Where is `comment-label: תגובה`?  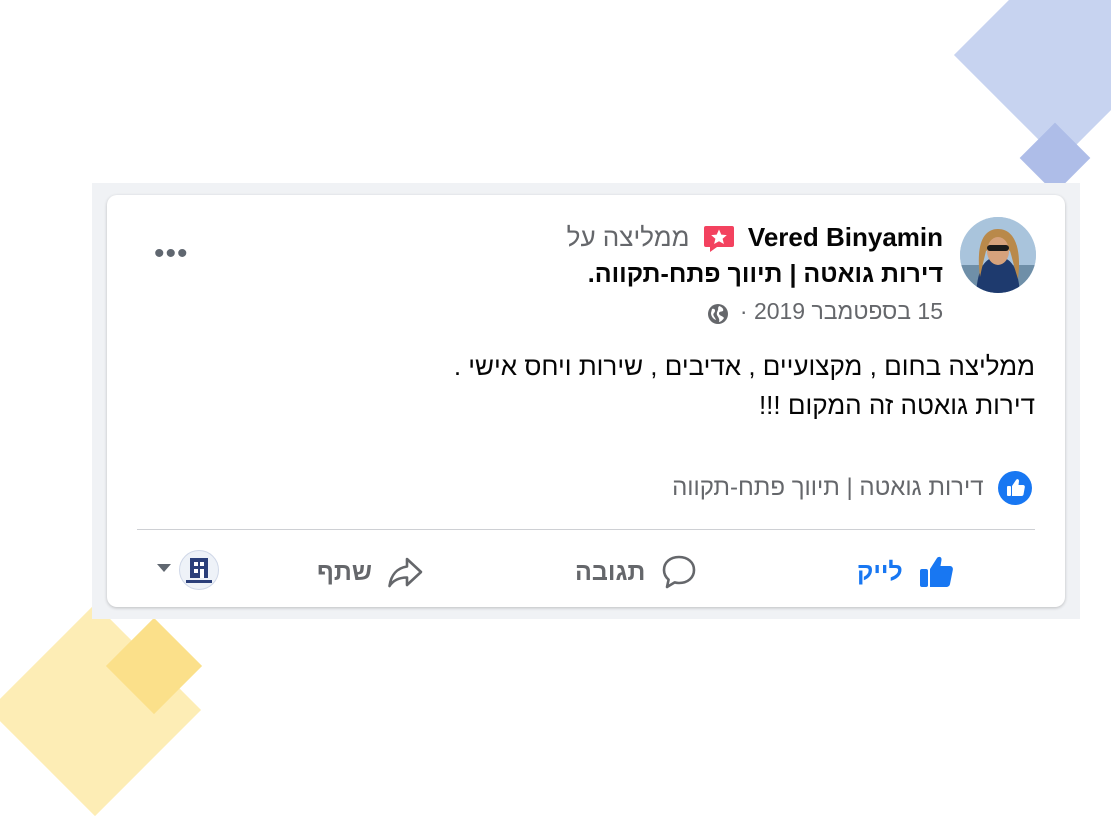
comment-label: תגובה is located at coordinates (610, 572).